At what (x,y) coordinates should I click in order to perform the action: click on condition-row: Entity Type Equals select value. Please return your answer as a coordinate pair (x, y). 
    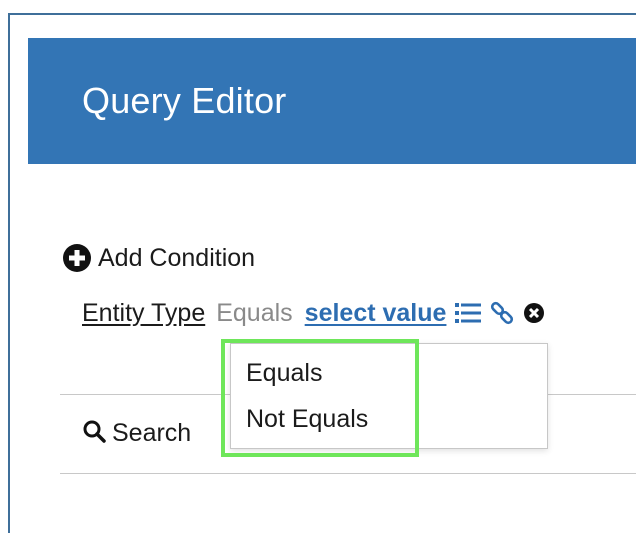
    Looking at the image, I should click on (313, 313).